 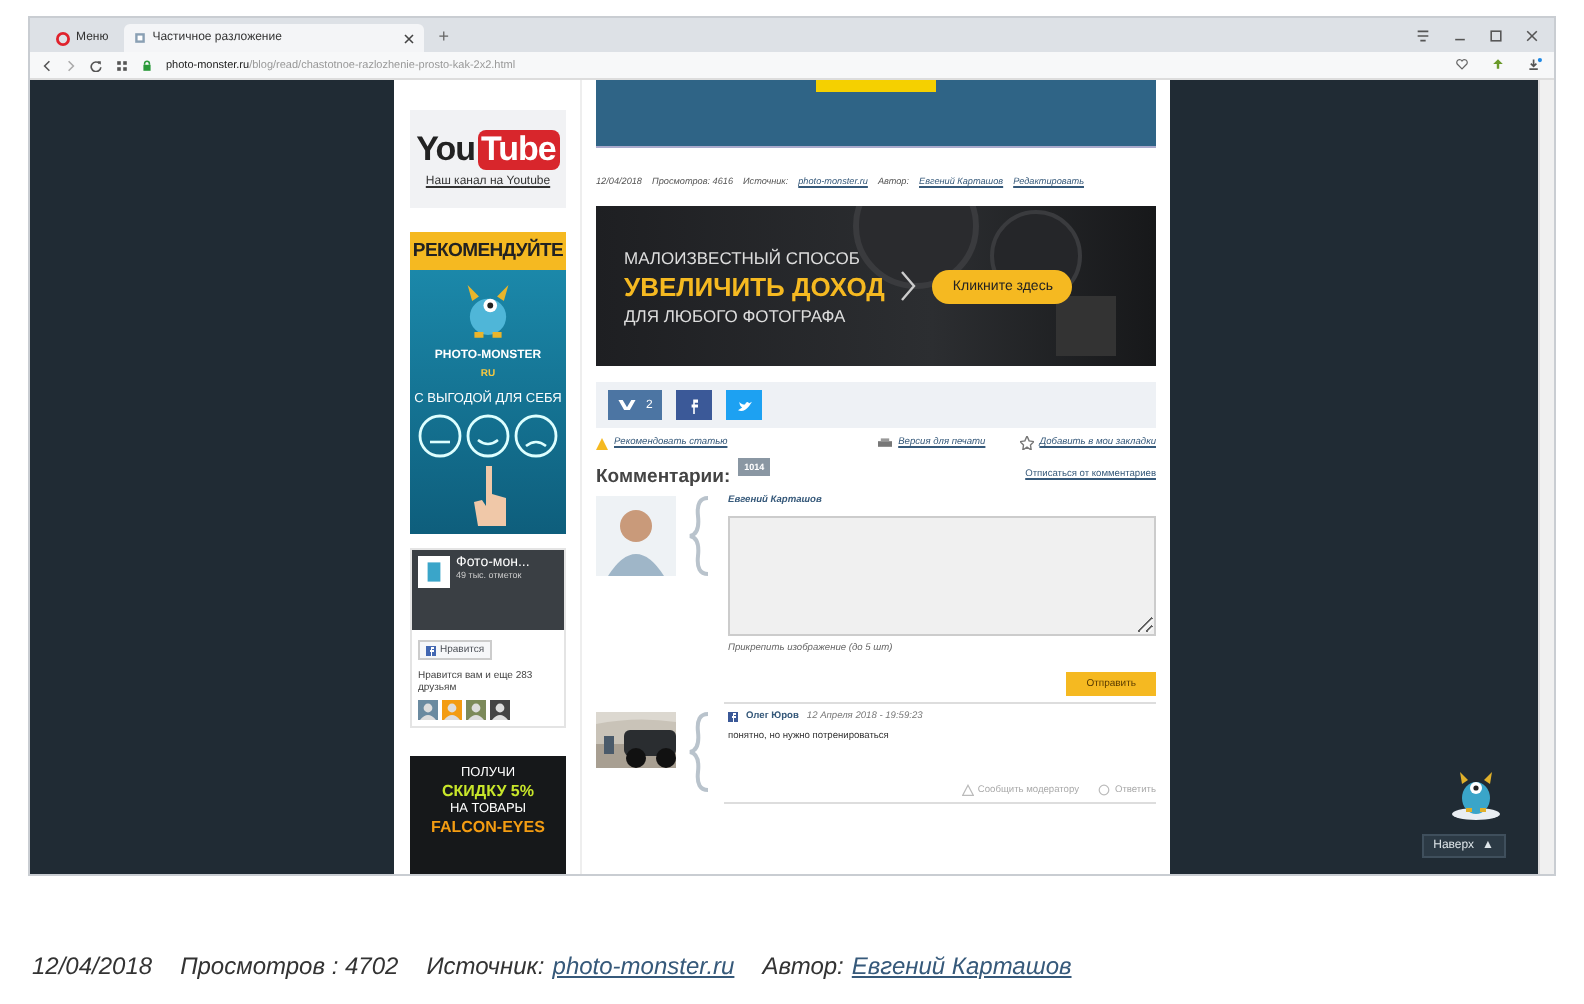 I want to click on lock-icon, so click(x=147, y=65).